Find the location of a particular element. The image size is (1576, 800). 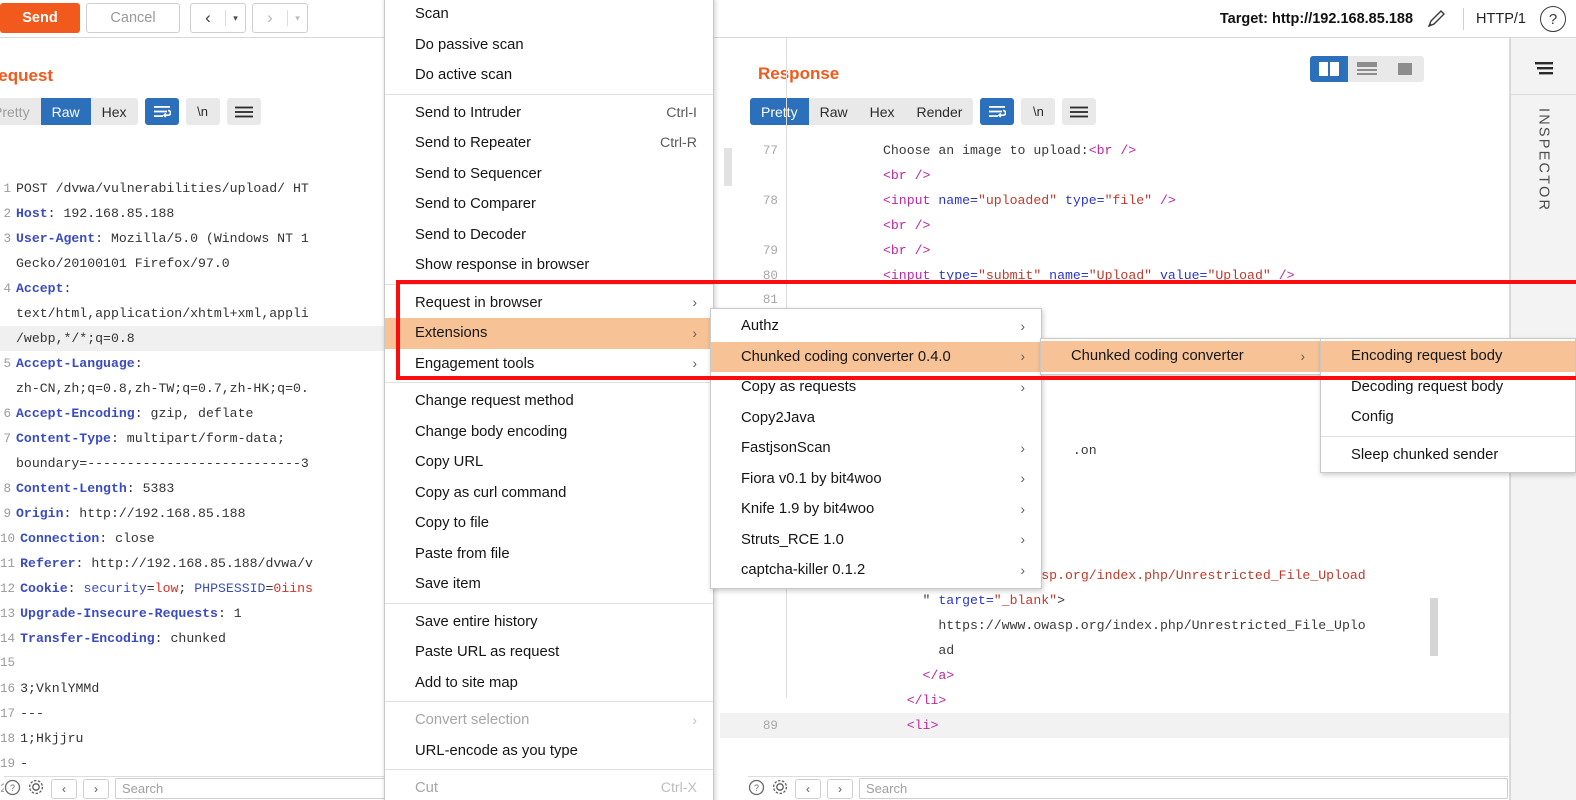

response-search-input: Search is located at coordinates (1183, 788).